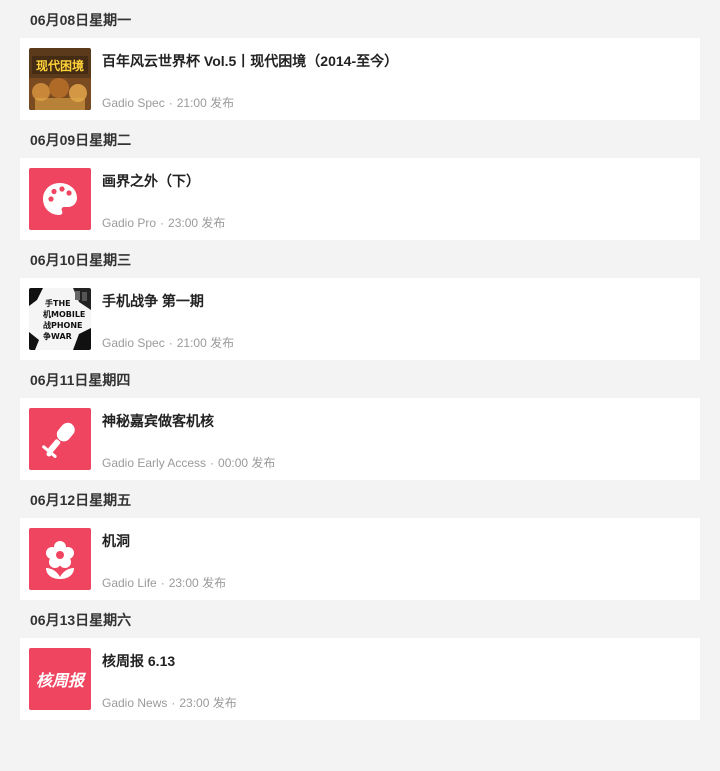 The height and width of the screenshot is (771, 720). Describe the element at coordinates (60, 199) in the screenshot. I see `palette-icon` at that location.